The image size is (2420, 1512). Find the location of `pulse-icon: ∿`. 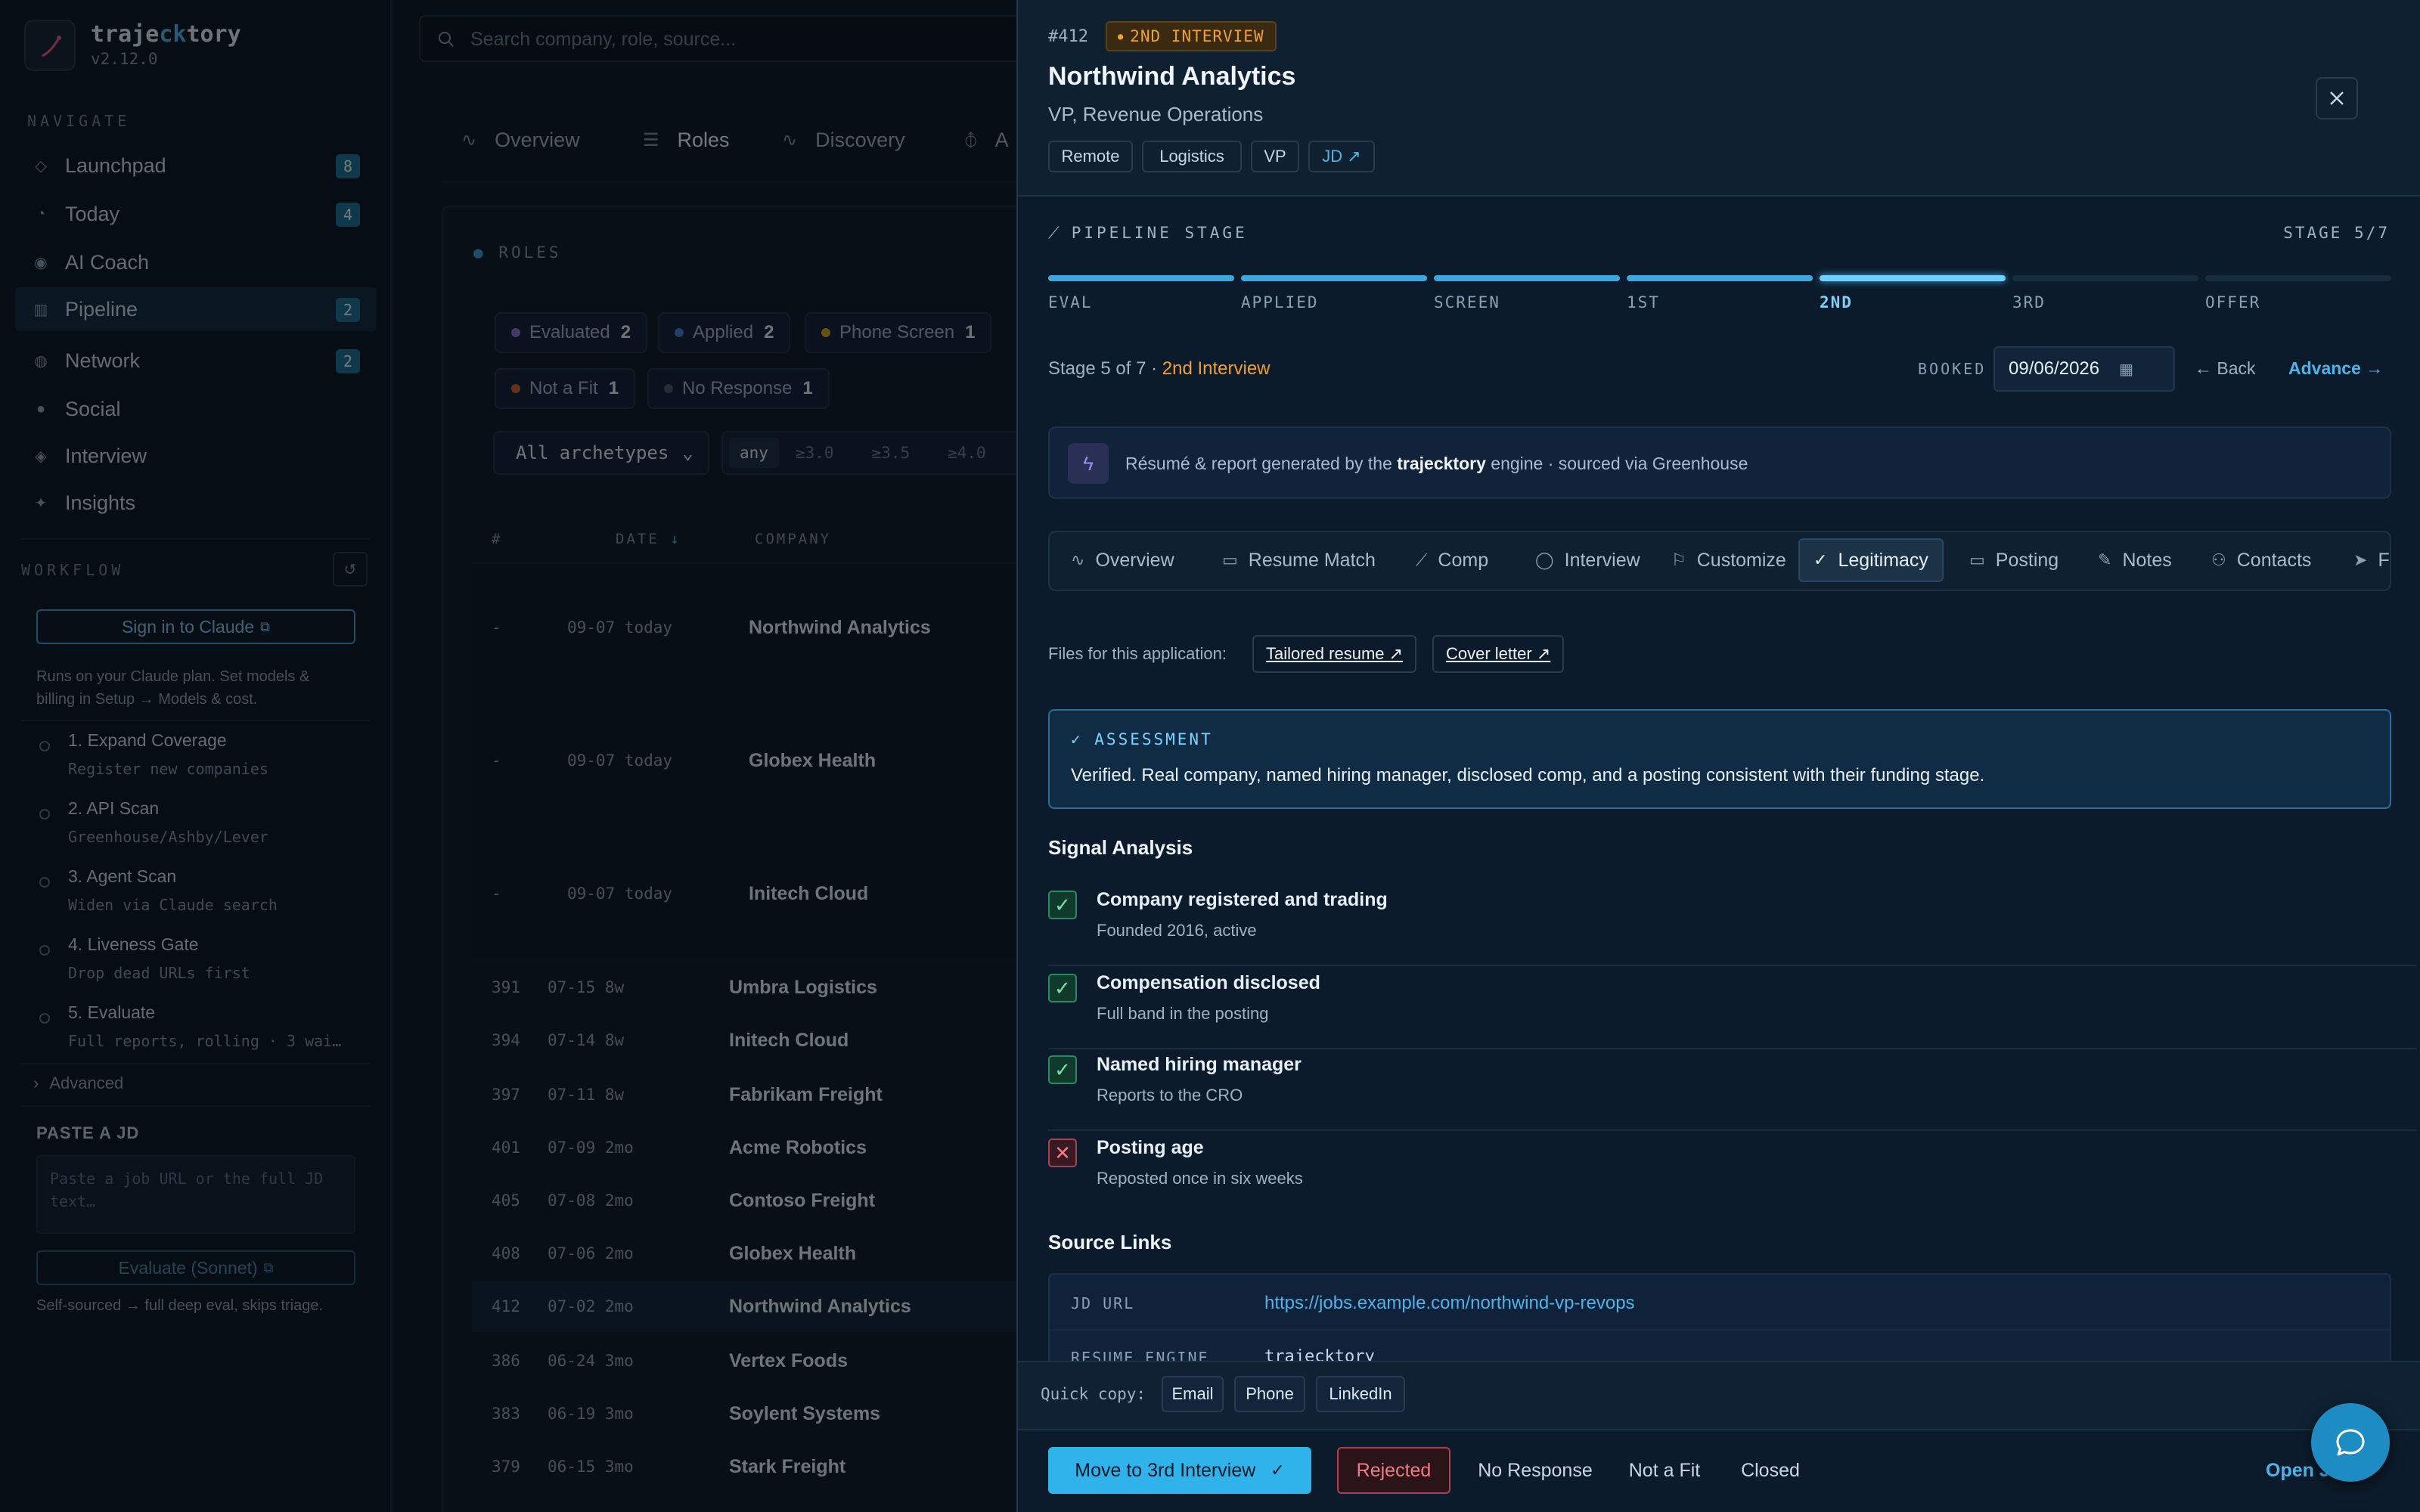

pulse-icon: ∿ is located at coordinates (1078, 559).